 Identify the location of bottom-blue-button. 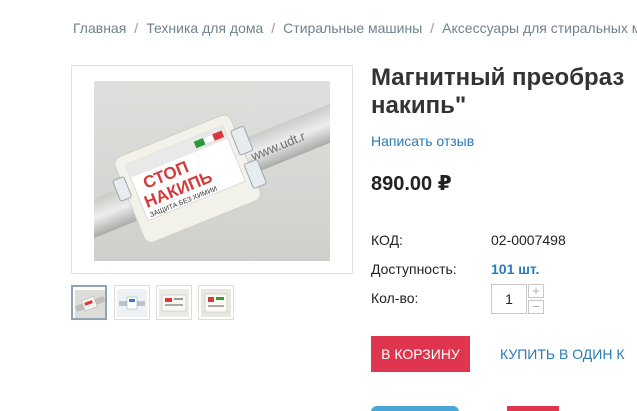
(415, 408).